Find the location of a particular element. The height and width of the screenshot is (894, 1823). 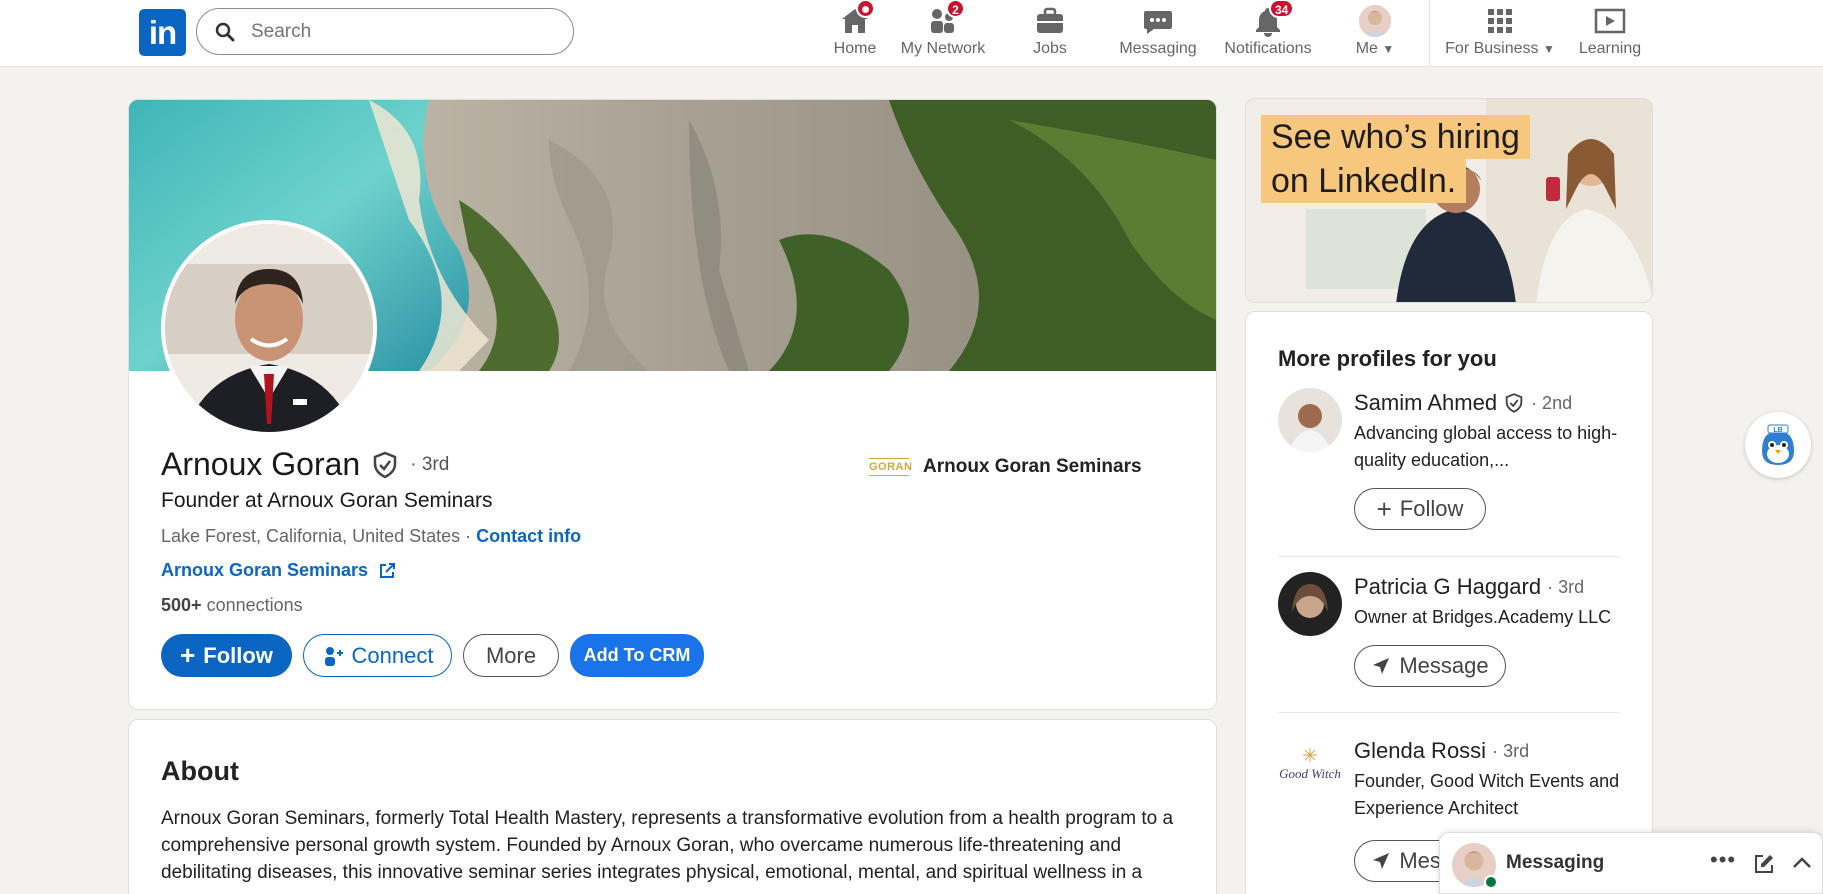

nav-me: Me ▼ is located at coordinates (1375, 33).